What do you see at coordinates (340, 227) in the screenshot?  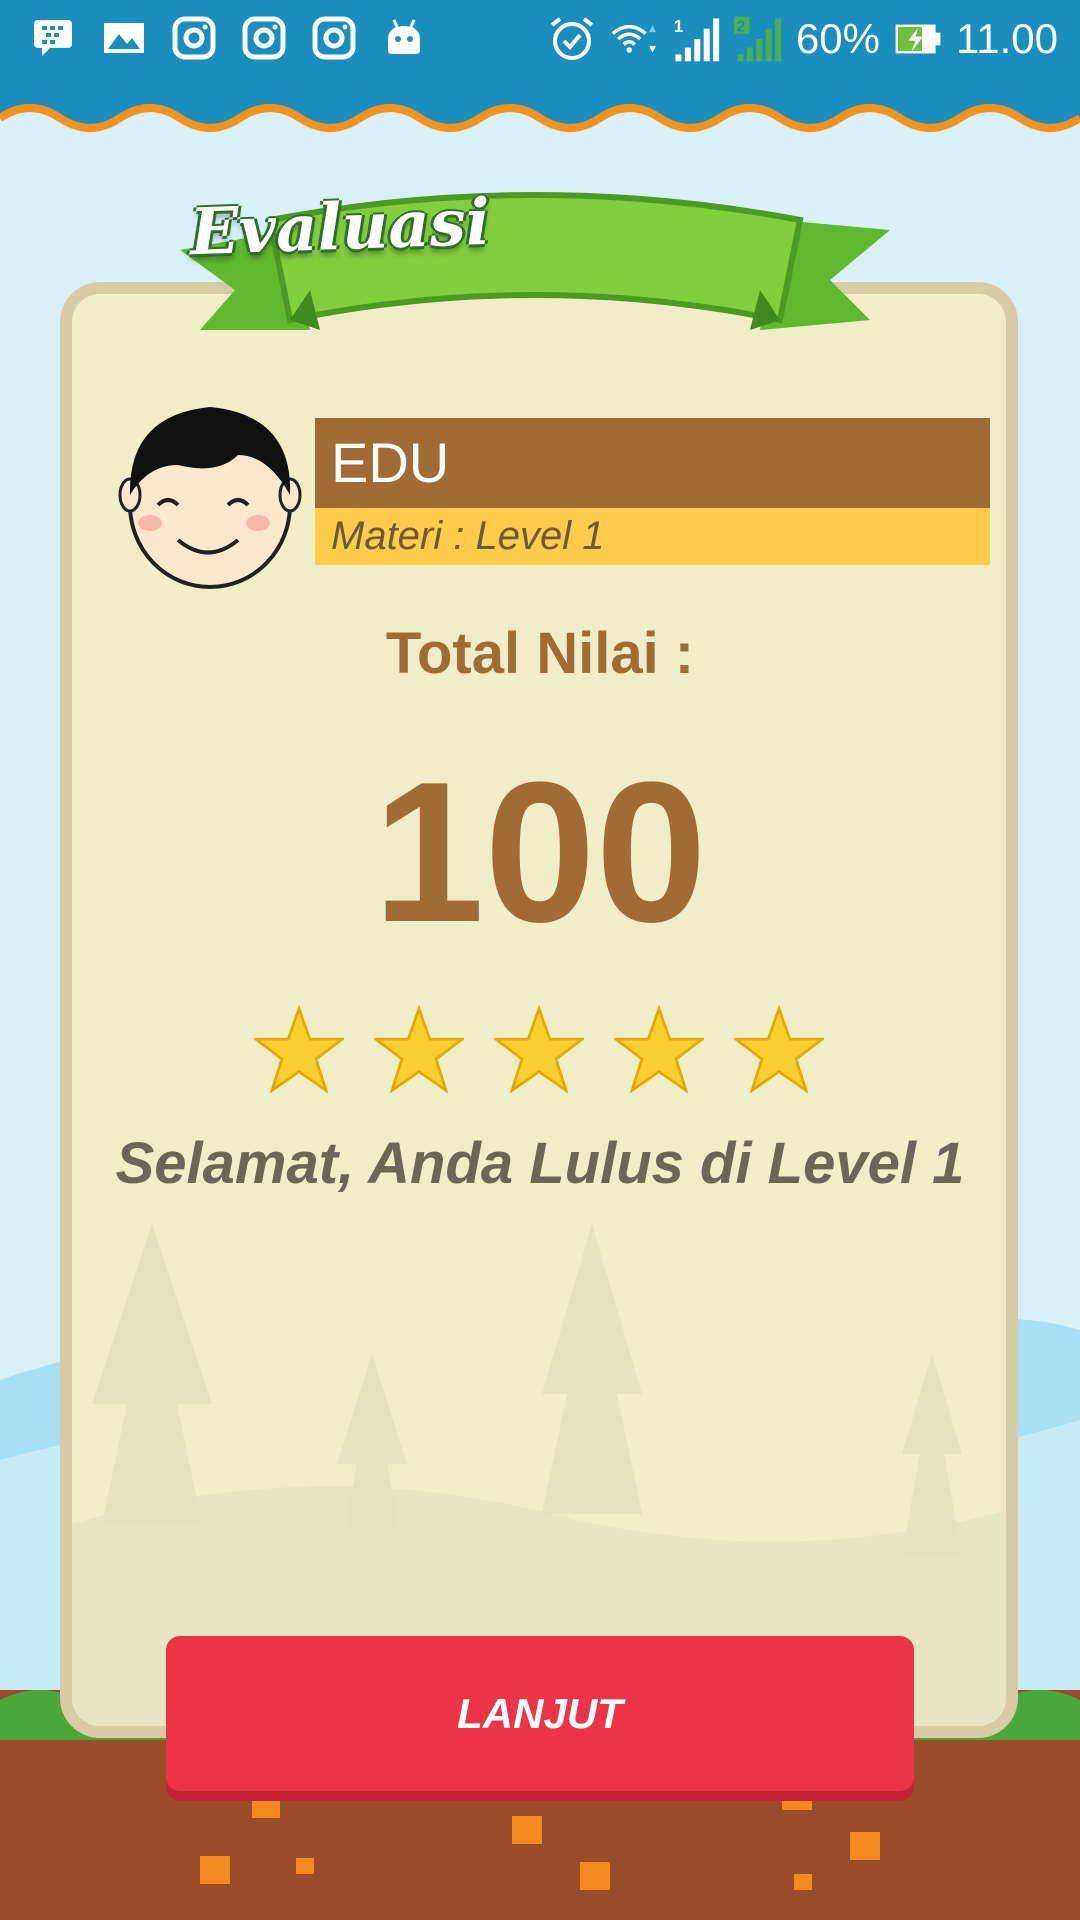 I see `page-title: Evaluasi` at bounding box center [340, 227].